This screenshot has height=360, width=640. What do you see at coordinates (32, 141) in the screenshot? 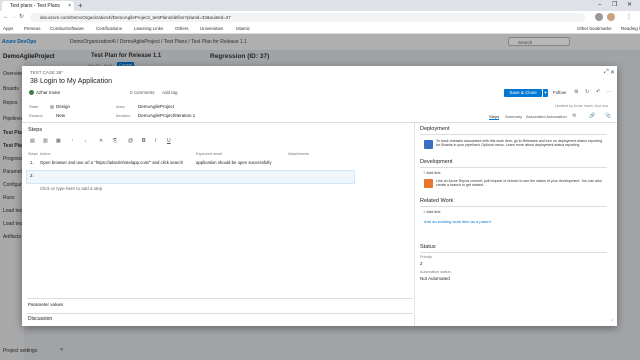
I see `insert-step-icon: ▤` at bounding box center [32, 141].